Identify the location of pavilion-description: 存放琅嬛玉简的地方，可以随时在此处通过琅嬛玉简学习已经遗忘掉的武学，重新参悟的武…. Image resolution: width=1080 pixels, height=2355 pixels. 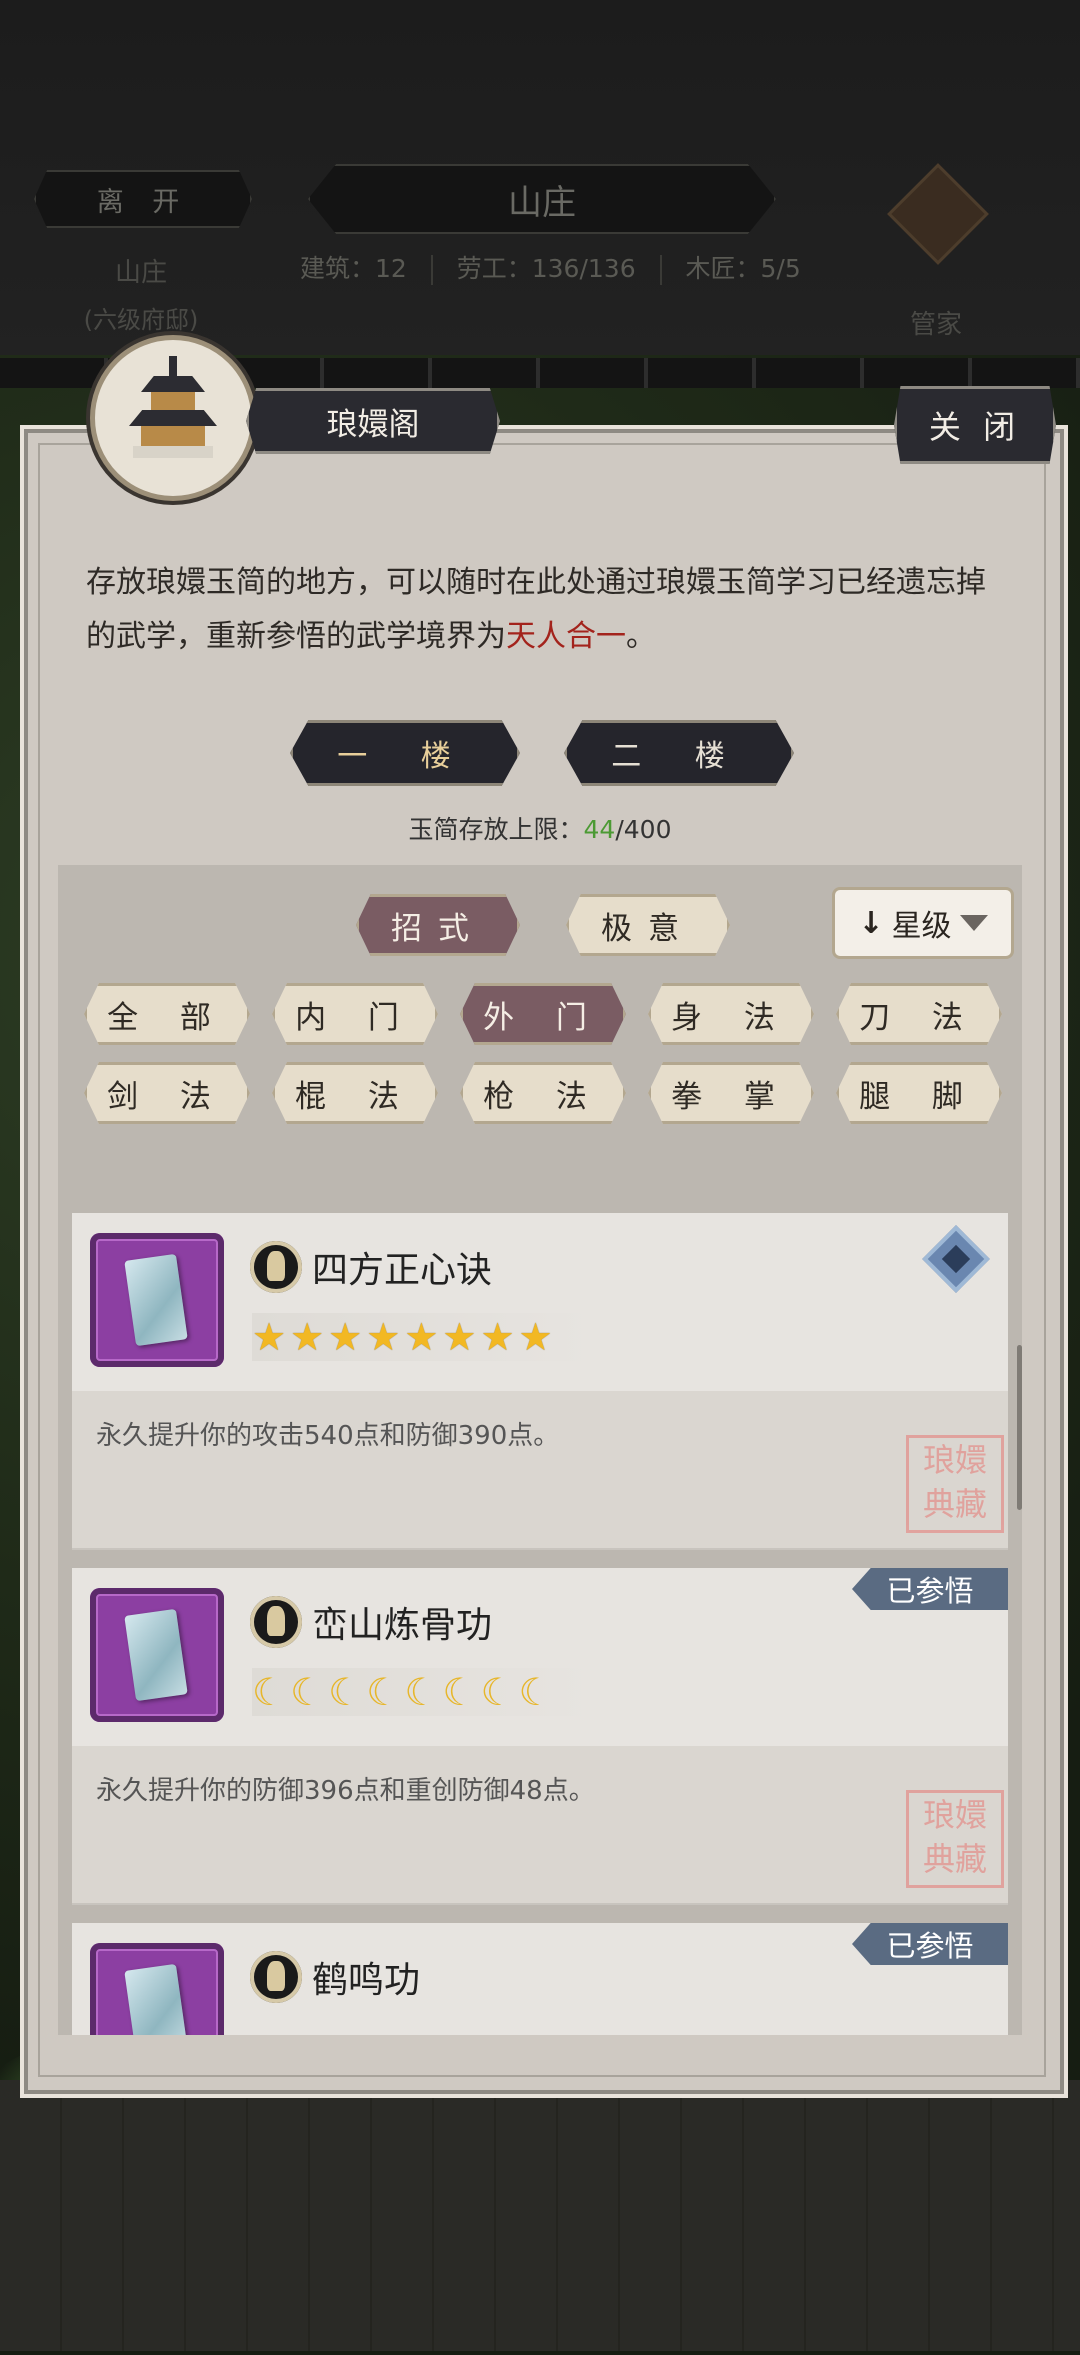
(536, 609).